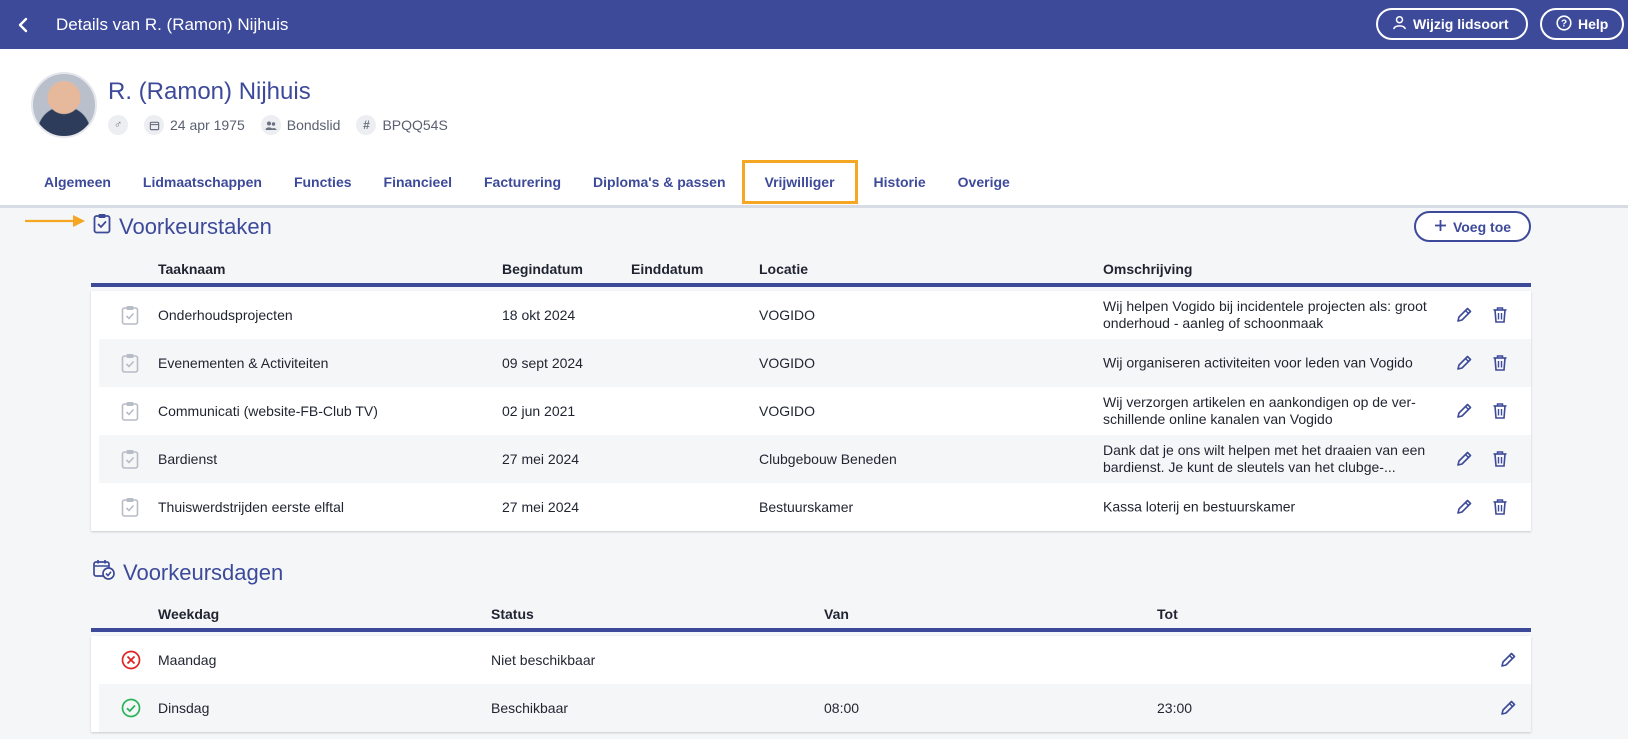  I want to click on tab-diplomas-passen: Diploma's & passen, so click(659, 182).